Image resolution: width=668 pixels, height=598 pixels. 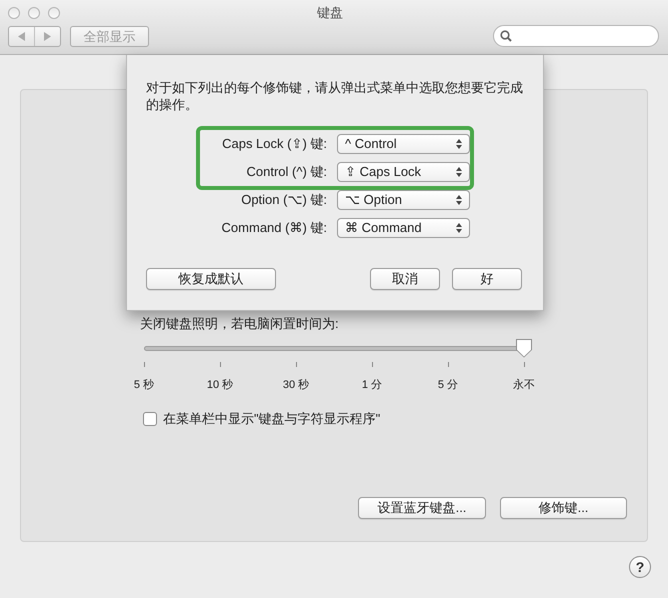 What do you see at coordinates (287, 172) in the screenshot?
I see `modifier-label: Control (^) 键:` at bounding box center [287, 172].